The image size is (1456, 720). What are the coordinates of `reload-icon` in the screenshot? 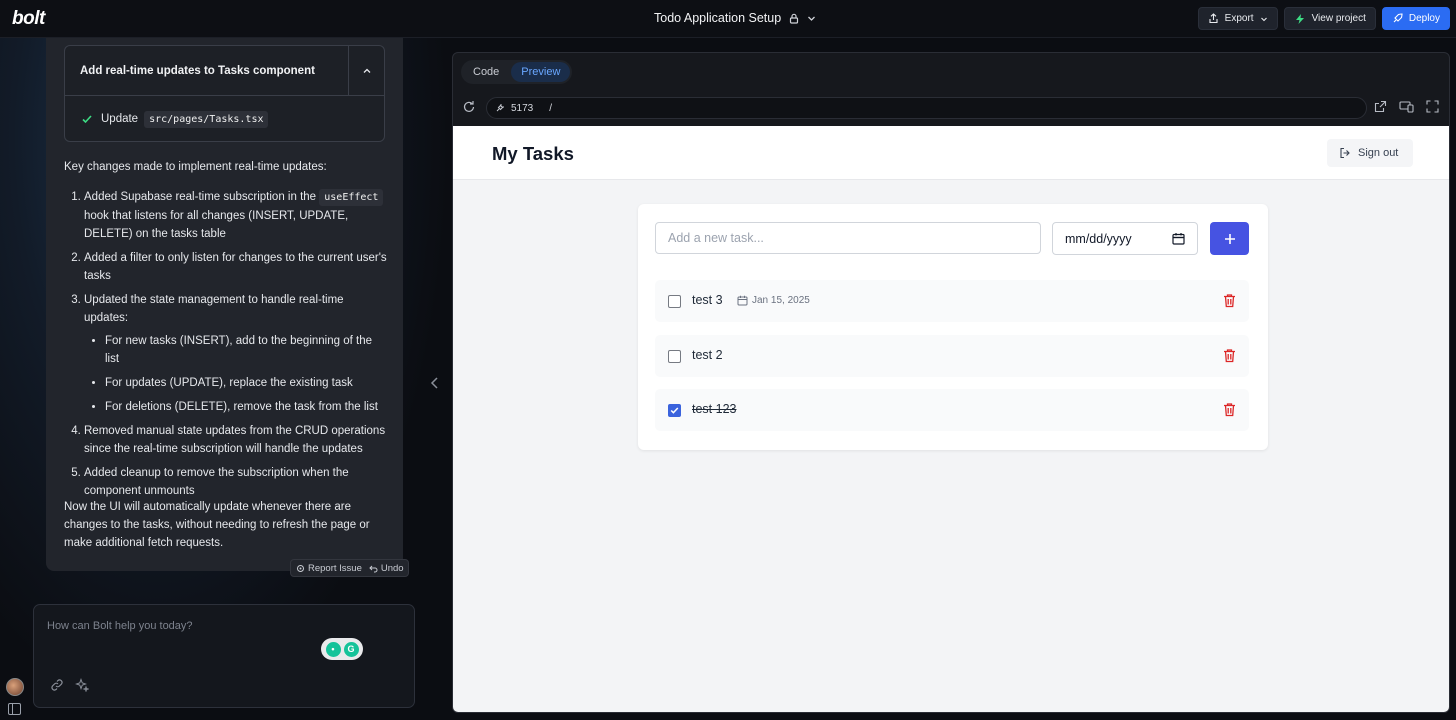 It's located at (469, 107).